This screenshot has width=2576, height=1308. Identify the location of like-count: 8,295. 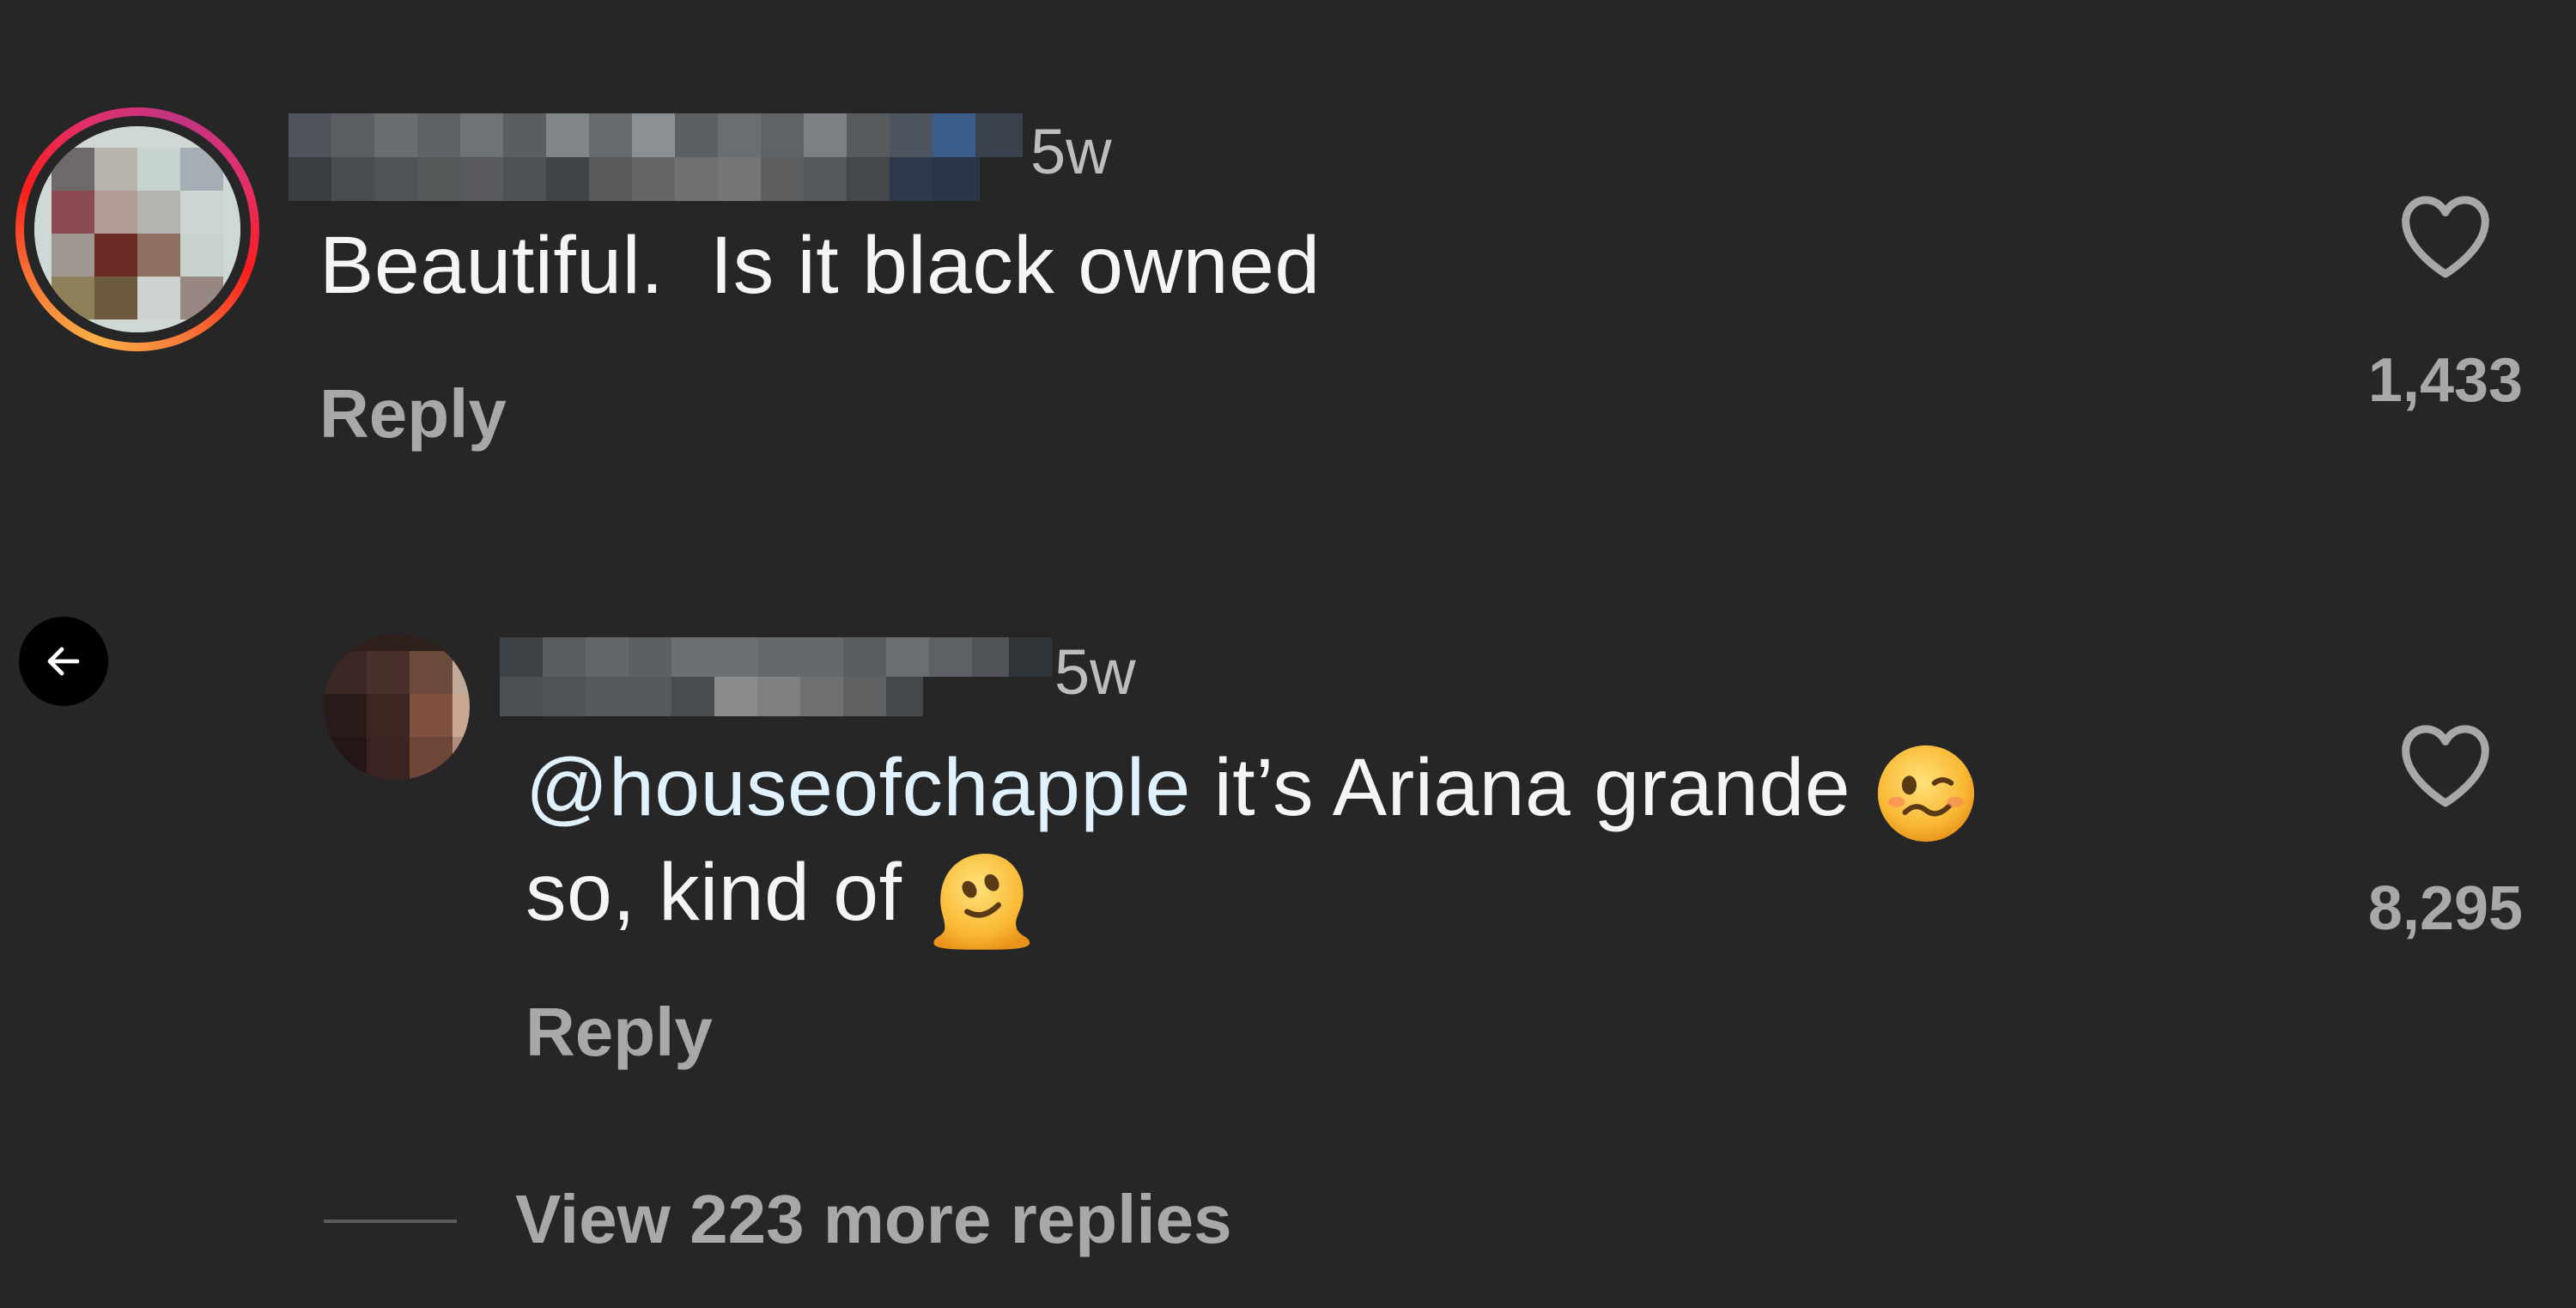
(2445, 909).